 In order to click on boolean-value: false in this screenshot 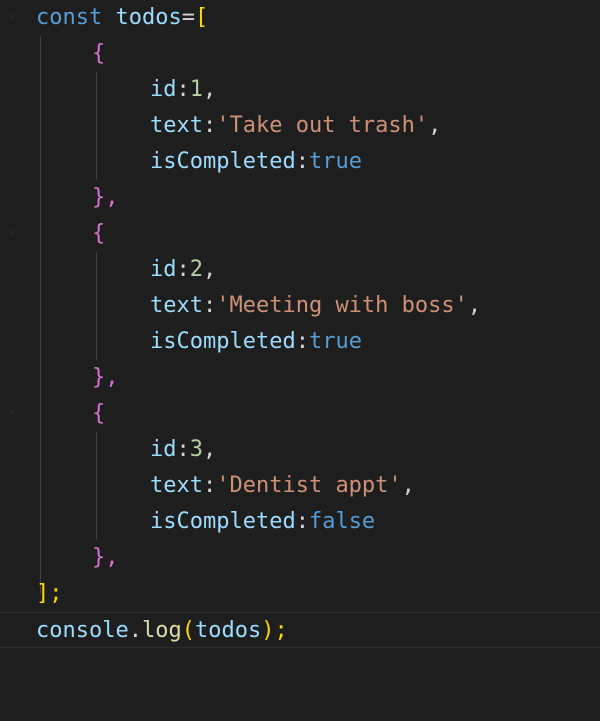, I will do `click(342, 521)`.